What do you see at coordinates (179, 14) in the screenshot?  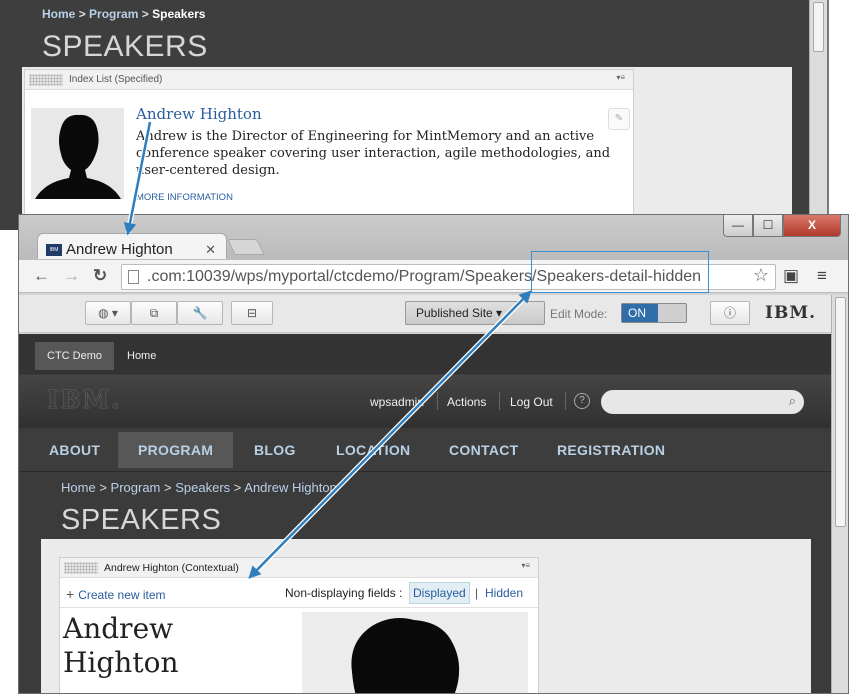 I see `breadcrumb-current: Speakers` at bounding box center [179, 14].